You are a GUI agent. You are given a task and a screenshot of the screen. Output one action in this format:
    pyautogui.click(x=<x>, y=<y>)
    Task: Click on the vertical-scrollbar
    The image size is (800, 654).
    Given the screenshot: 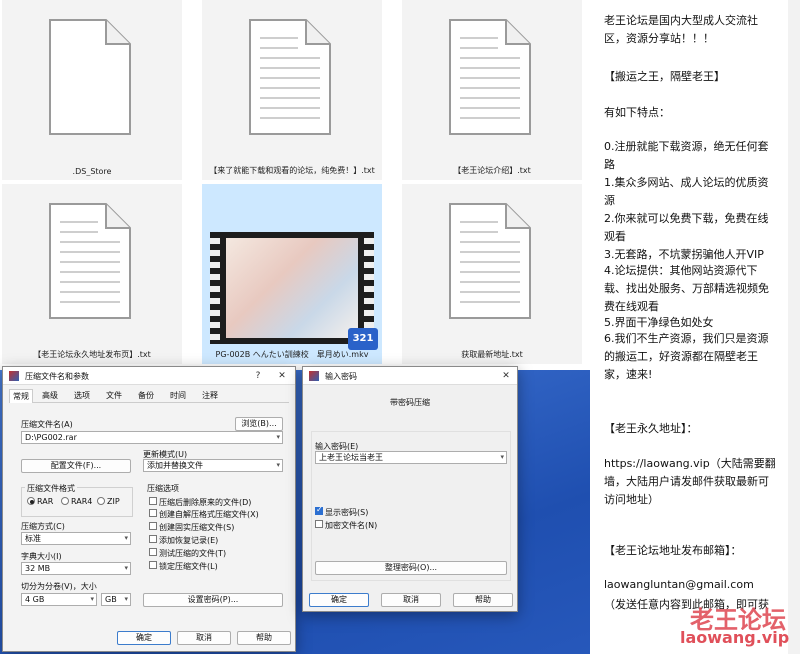 What is the action you would take?
    pyautogui.click(x=794, y=327)
    